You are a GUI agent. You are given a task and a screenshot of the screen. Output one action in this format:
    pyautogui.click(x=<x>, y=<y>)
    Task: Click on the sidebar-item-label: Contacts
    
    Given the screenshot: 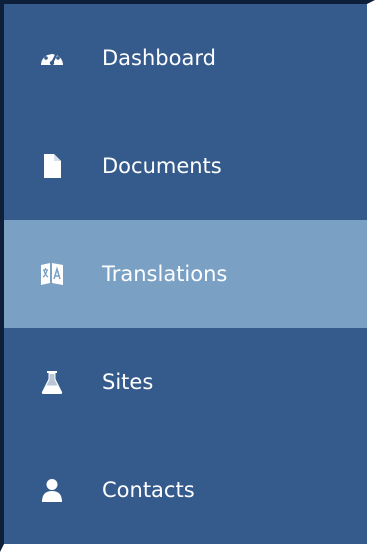 What is the action you would take?
    pyautogui.click(x=148, y=490)
    